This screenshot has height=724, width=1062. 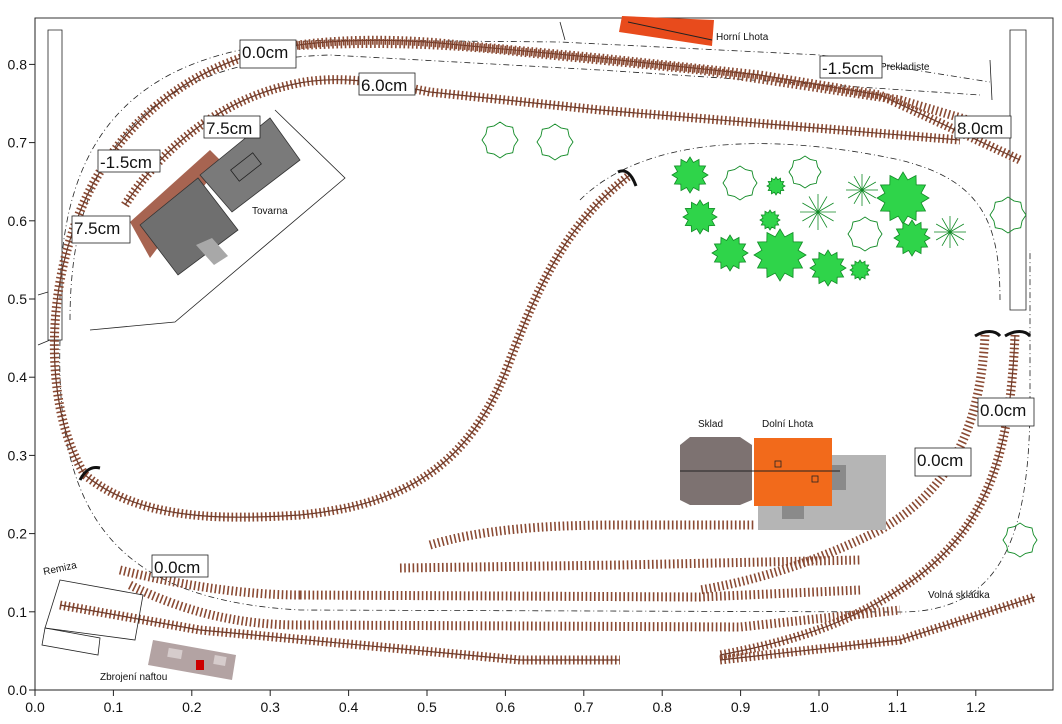 I want to click on height-label-text: 8.0cm, so click(x=980, y=128).